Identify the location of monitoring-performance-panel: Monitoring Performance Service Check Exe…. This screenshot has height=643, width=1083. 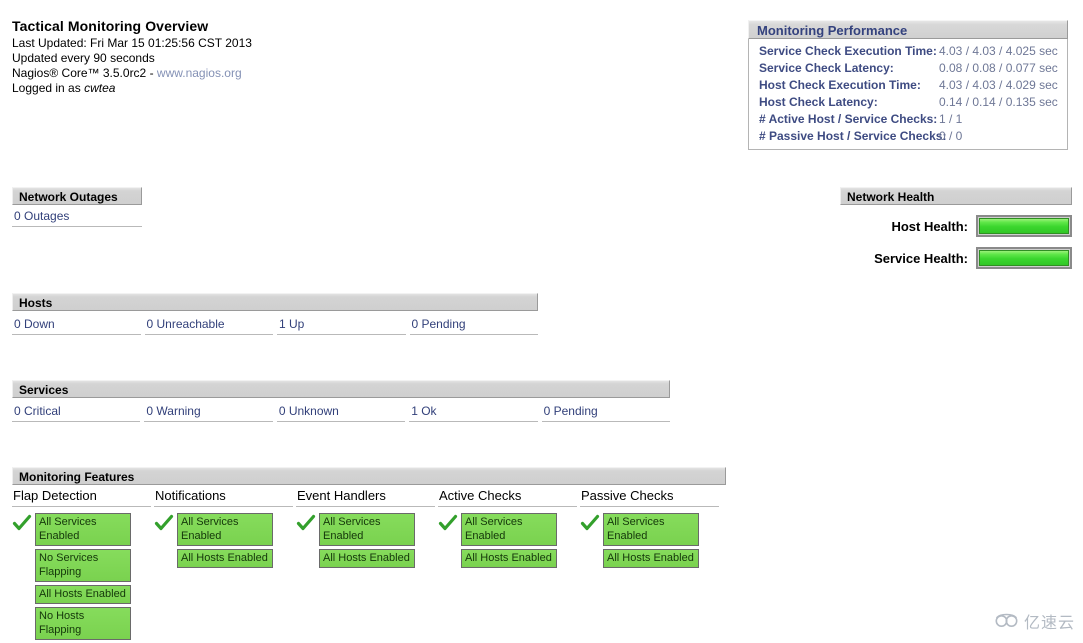
(908, 85).